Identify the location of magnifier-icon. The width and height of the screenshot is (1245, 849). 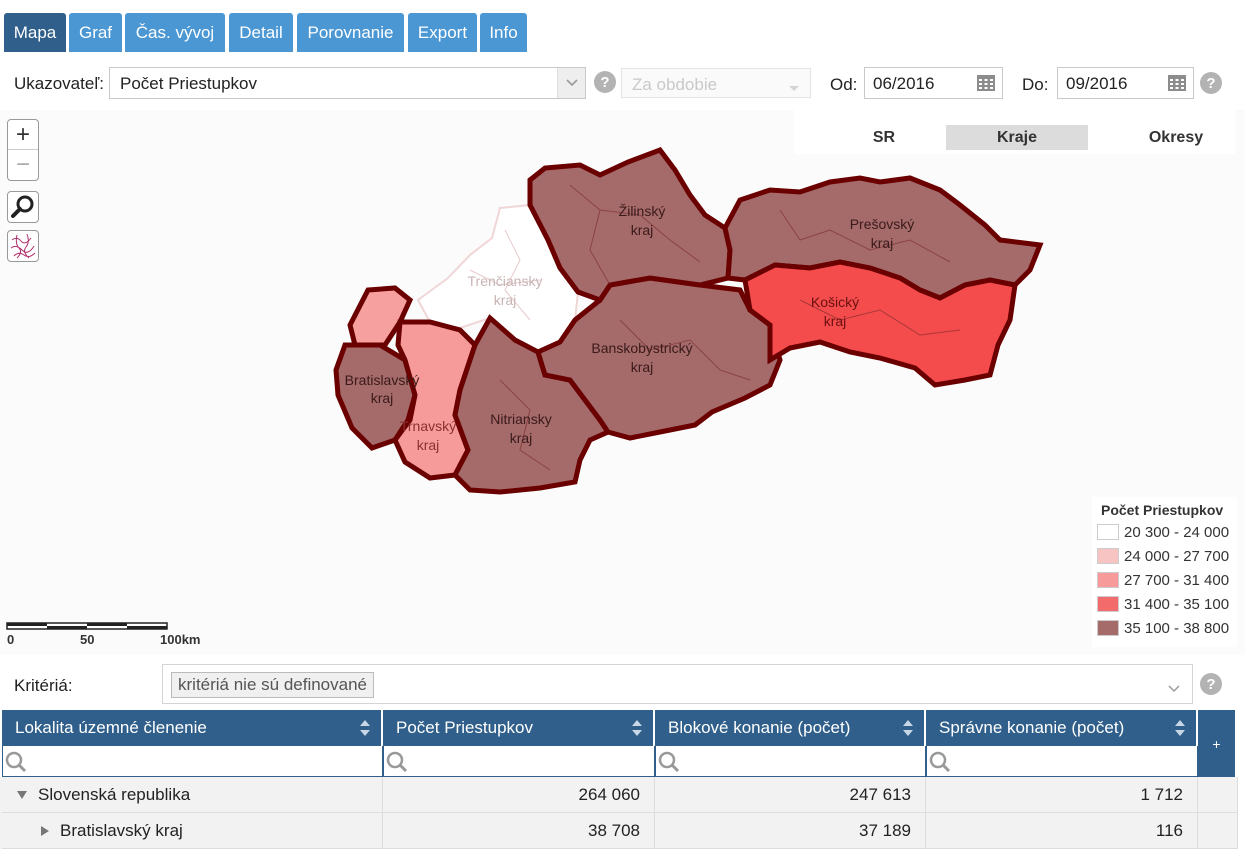
(23, 207).